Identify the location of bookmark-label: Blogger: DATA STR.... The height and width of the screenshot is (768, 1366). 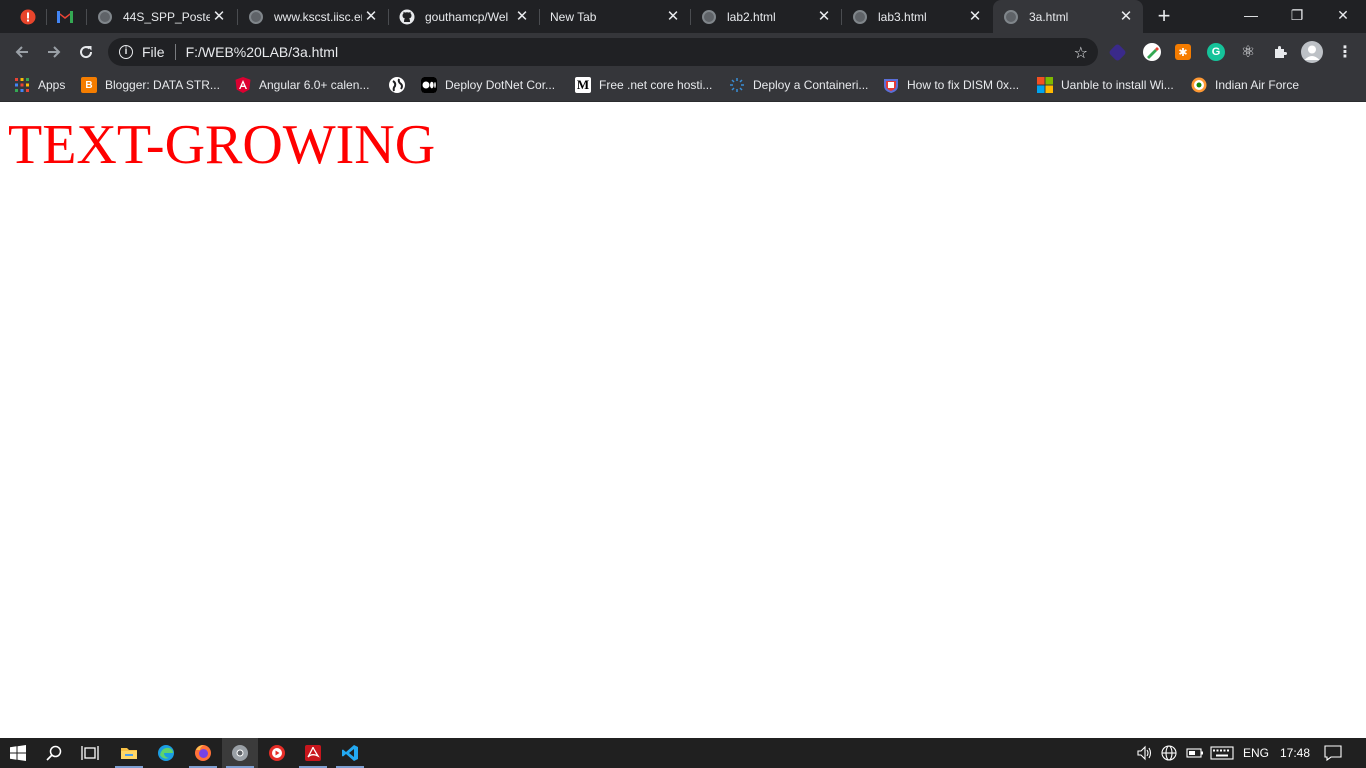
(162, 85).